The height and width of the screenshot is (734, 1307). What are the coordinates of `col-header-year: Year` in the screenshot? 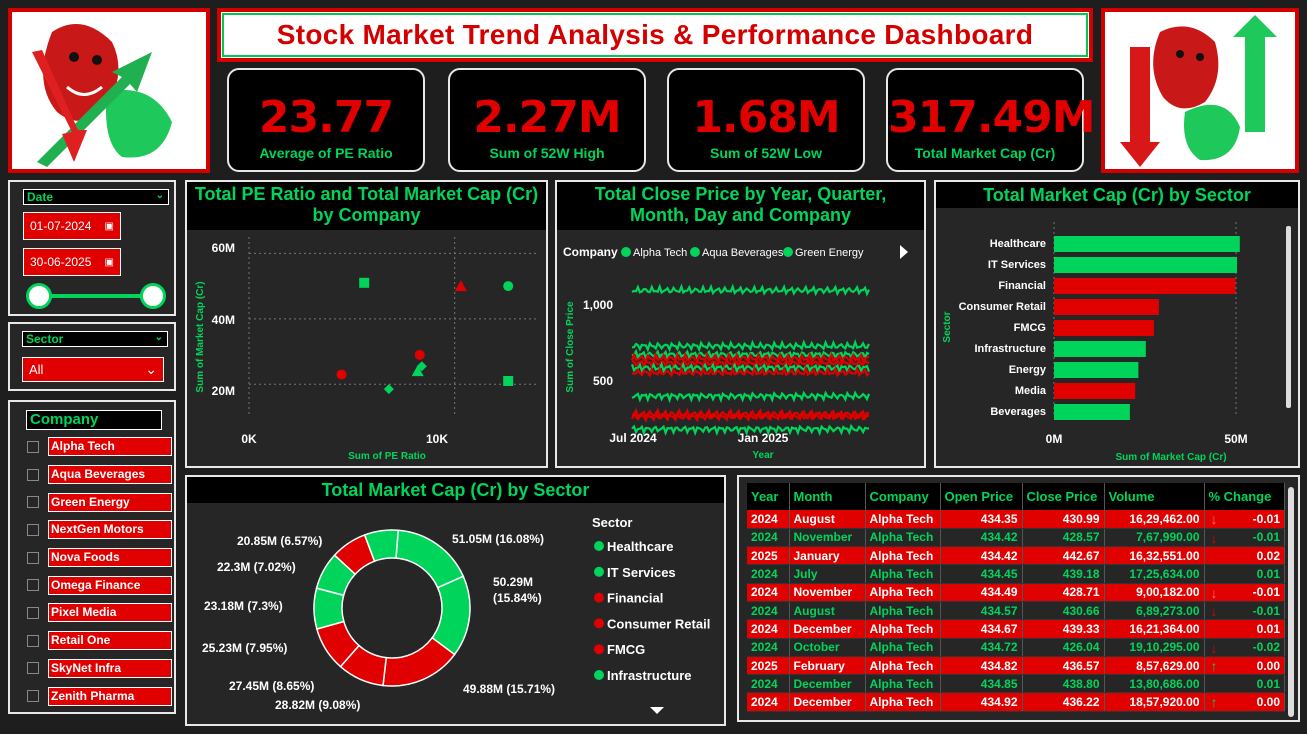 It's located at (768, 496).